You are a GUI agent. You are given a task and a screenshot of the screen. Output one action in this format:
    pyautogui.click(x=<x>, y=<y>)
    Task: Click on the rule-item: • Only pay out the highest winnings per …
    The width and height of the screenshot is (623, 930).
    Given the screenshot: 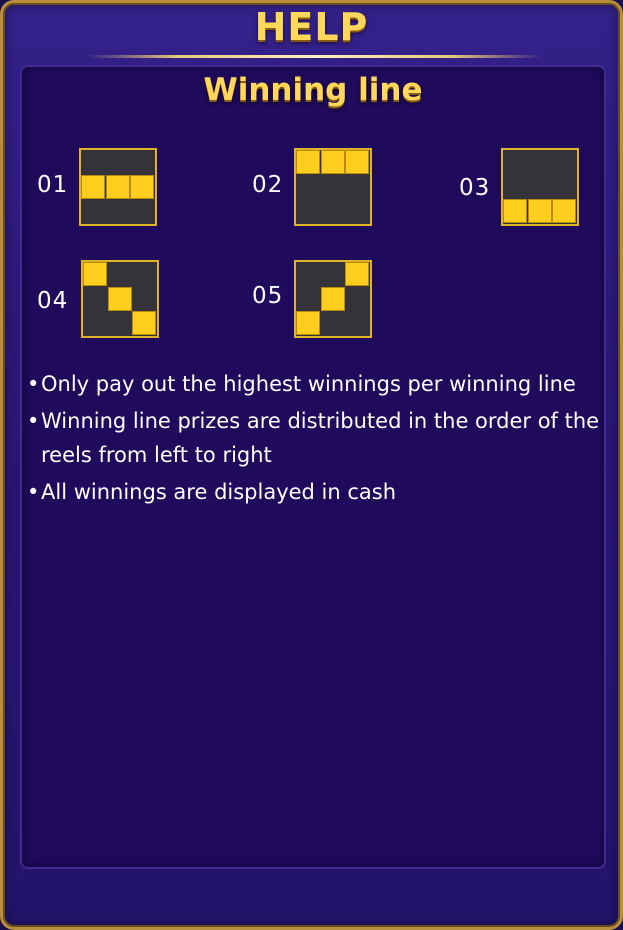 What is the action you would take?
    pyautogui.click(x=322, y=384)
    